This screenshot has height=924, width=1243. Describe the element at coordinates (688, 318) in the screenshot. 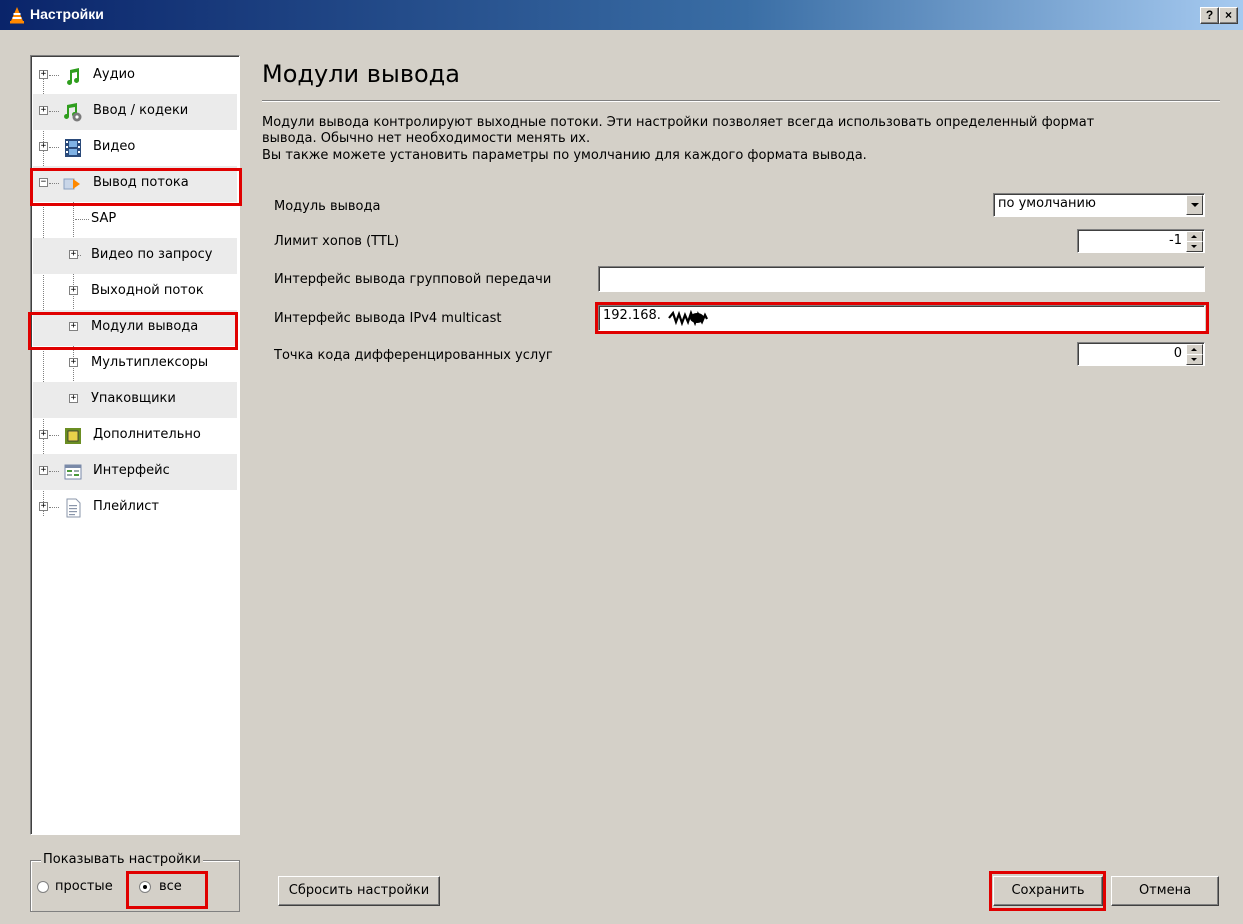

I see `redacted-scribble-icon` at that location.